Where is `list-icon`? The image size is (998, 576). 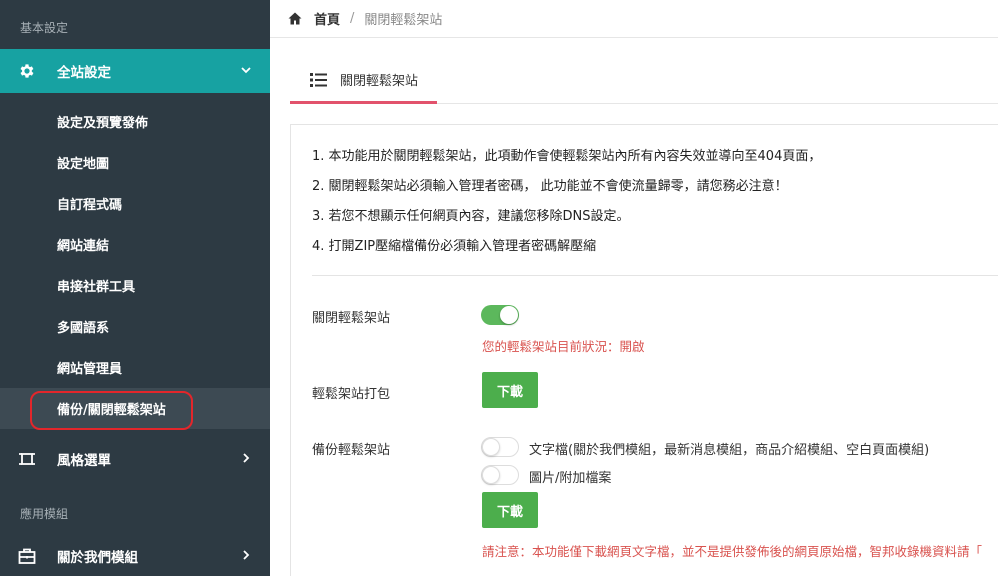
list-icon is located at coordinates (318, 79).